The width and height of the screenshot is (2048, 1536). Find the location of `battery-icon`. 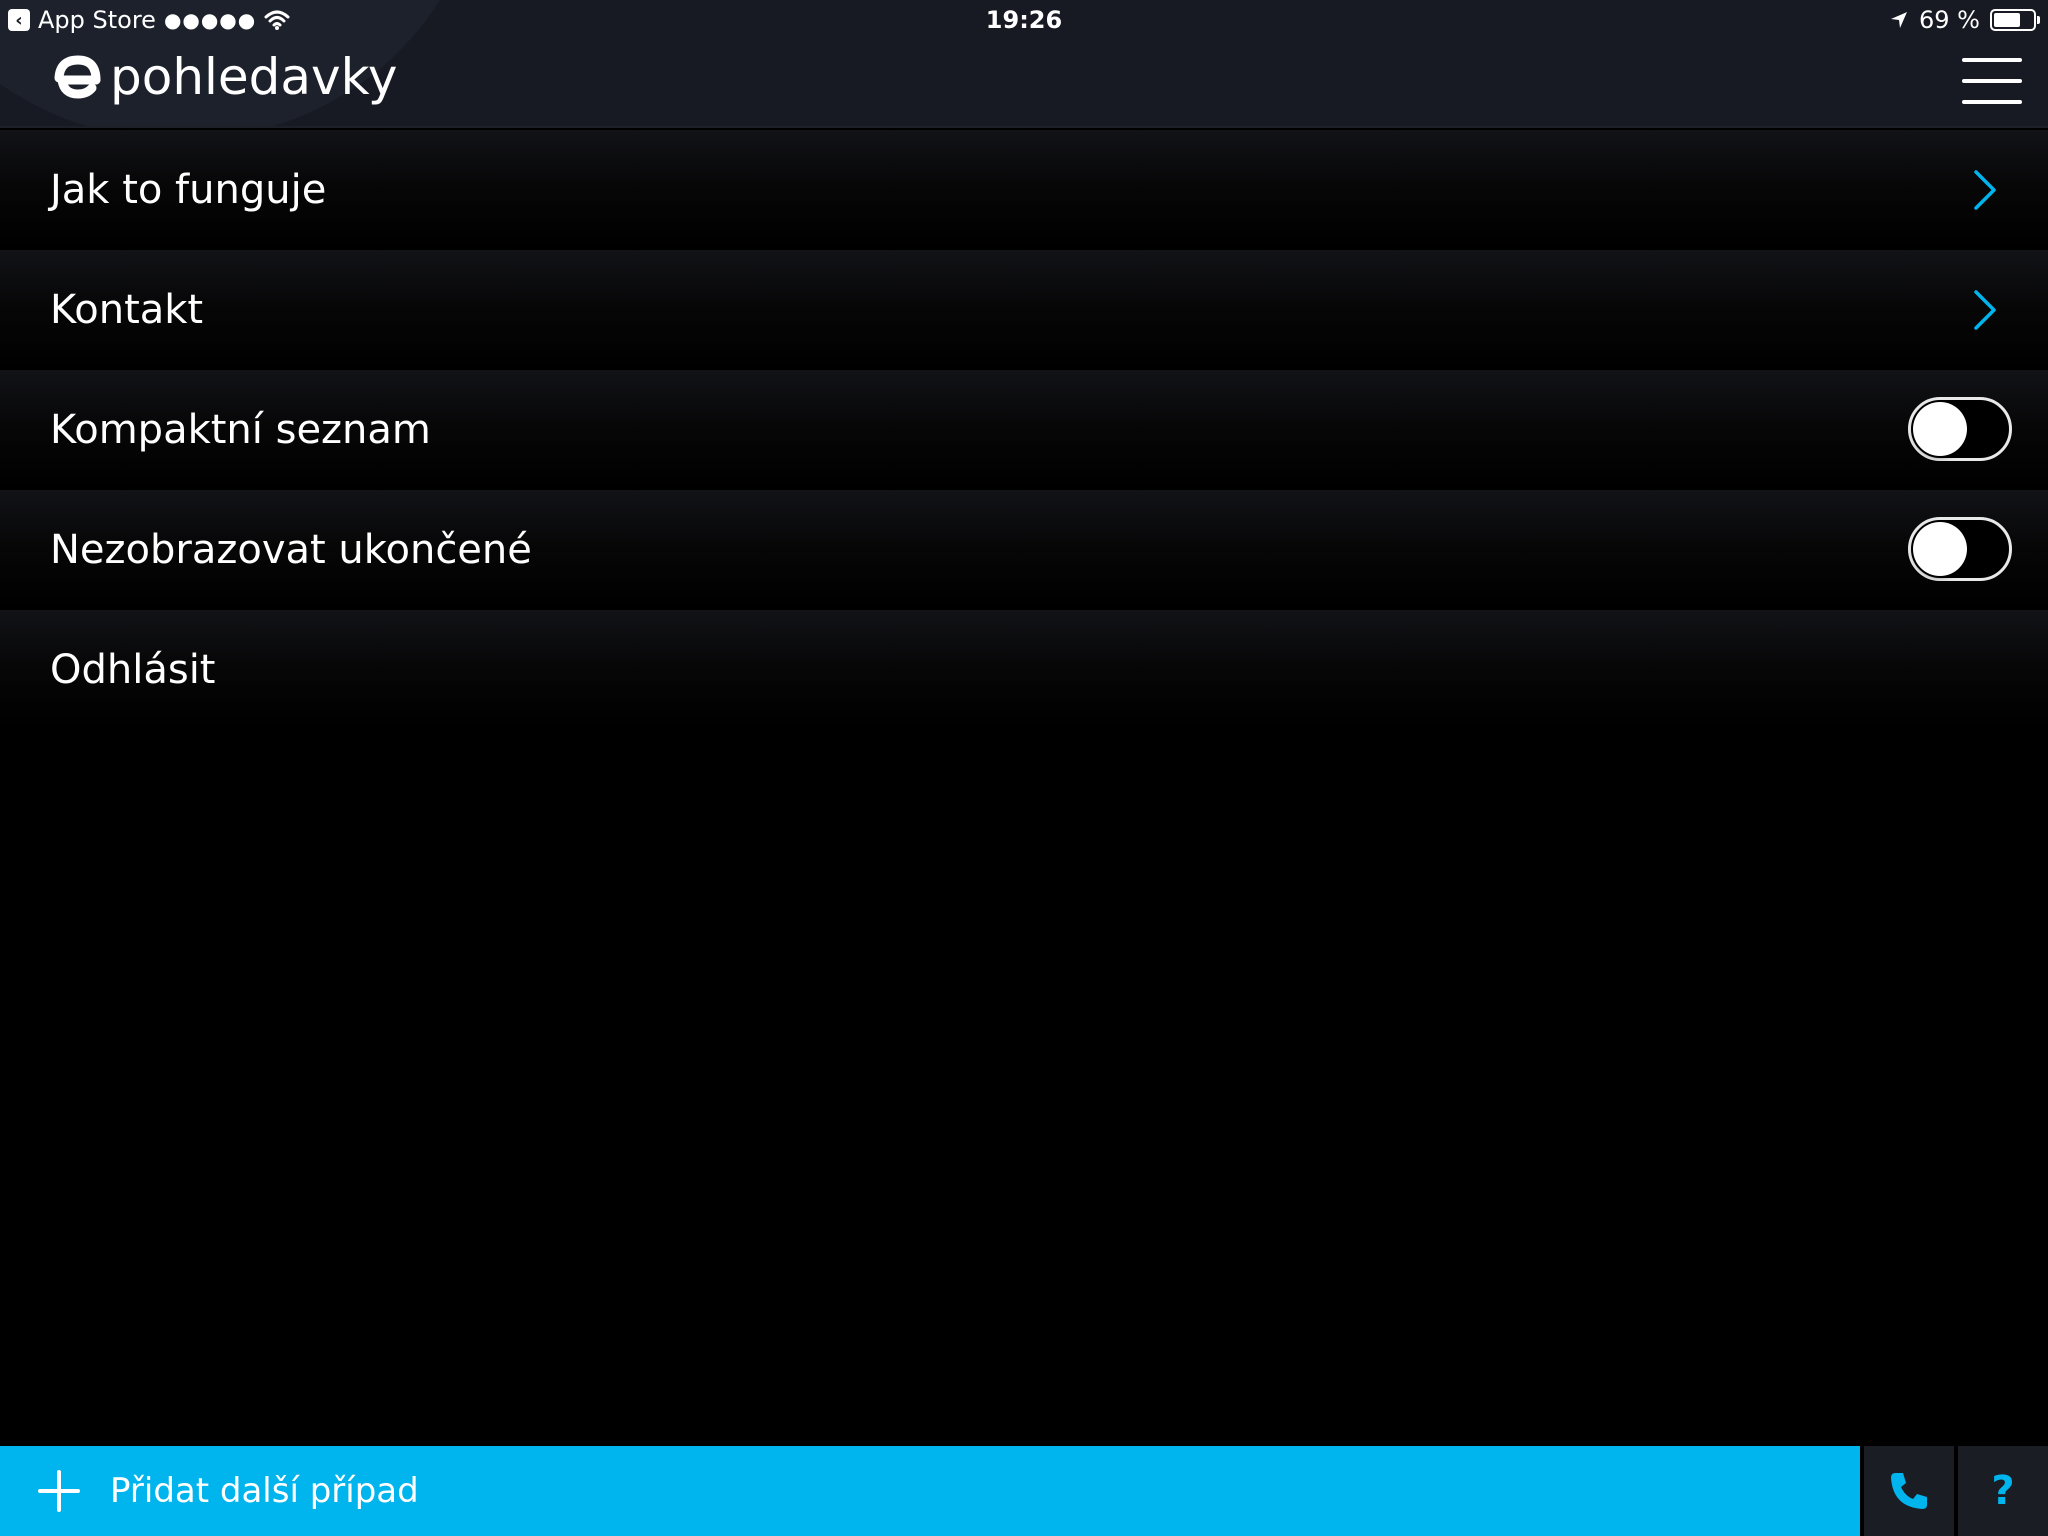

battery-icon is located at coordinates (2015, 20).